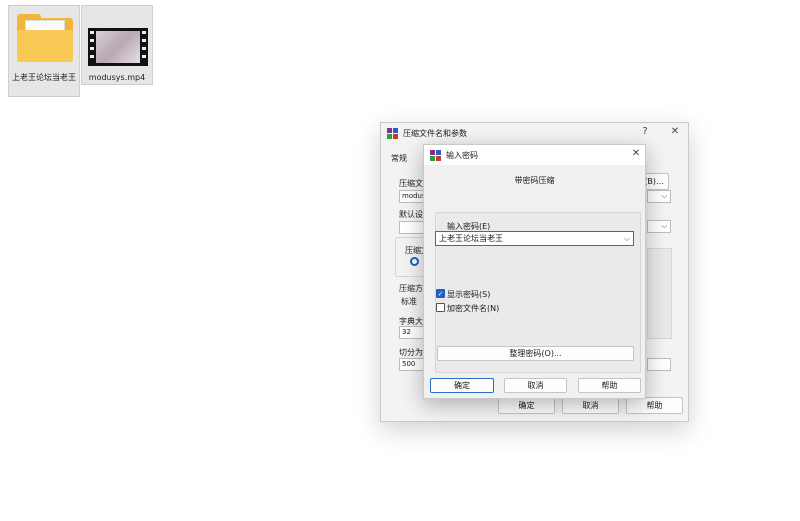 The image size is (800, 521). What do you see at coordinates (399, 158) in the screenshot?
I see `tab-general: 常规` at bounding box center [399, 158].